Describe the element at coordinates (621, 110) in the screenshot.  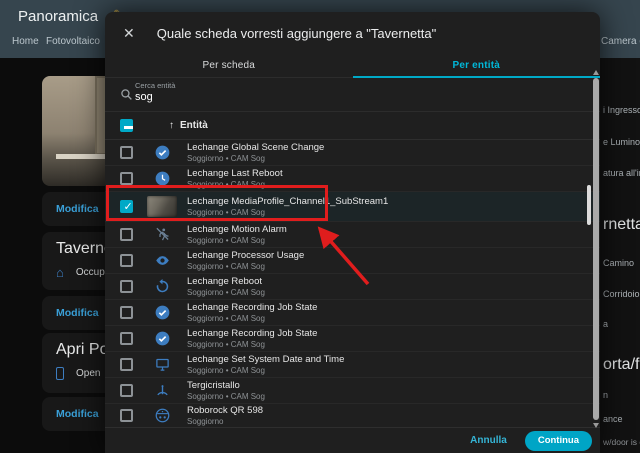
I see `clipped-background-text: i Ingresso` at that location.